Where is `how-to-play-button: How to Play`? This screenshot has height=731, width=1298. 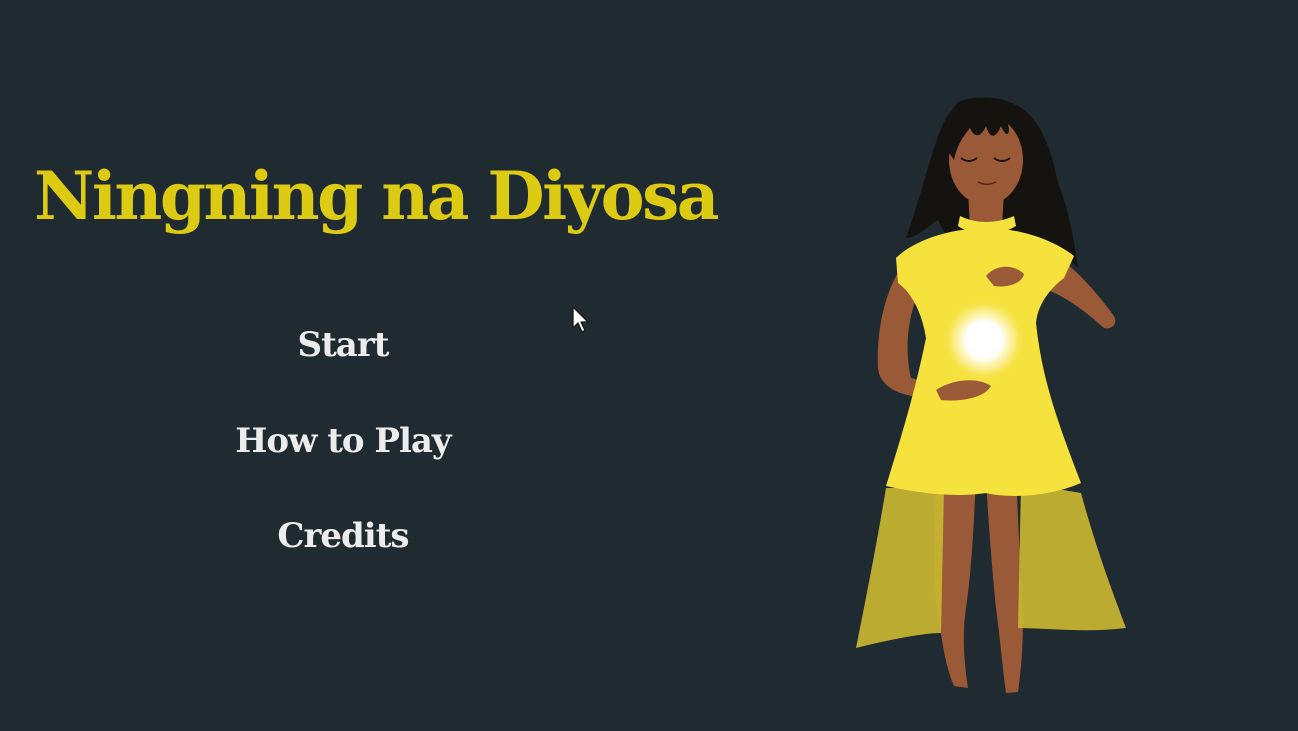
how-to-play-button: How to Play is located at coordinates (343, 441).